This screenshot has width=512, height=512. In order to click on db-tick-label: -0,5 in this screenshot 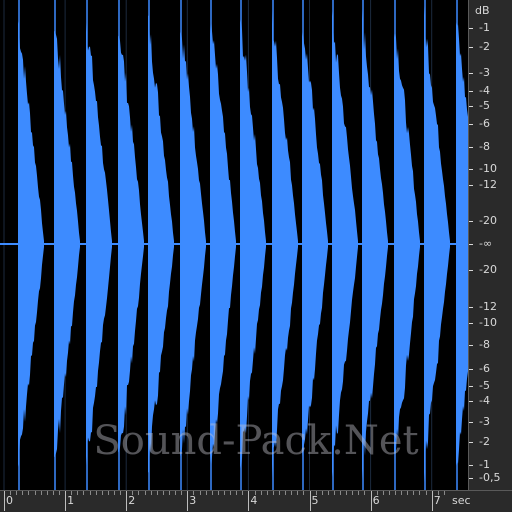, I will do `click(490, 477)`.